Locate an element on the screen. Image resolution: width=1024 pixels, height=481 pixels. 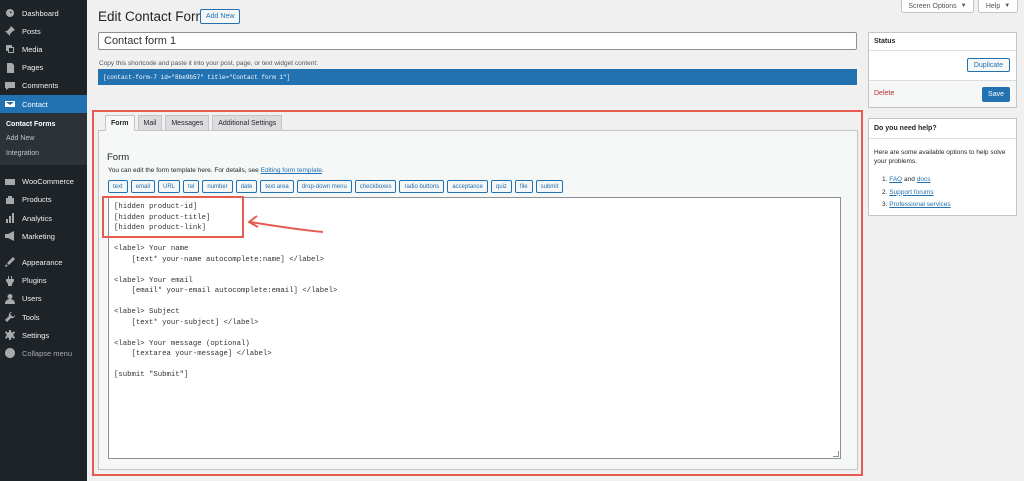
sidebar-item-label: Analytics is located at coordinates (37, 218).